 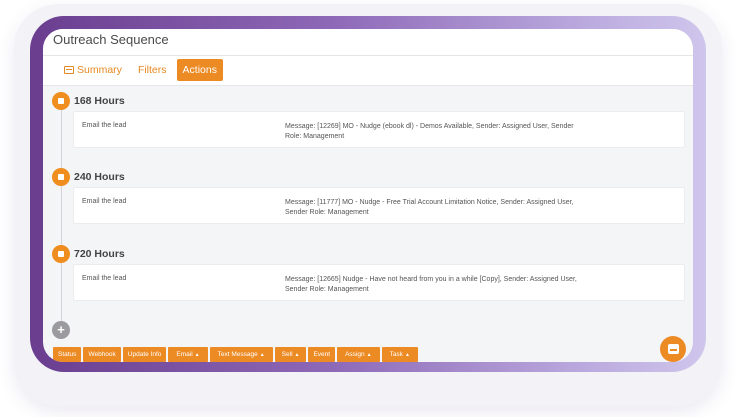 I want to click on tab-summary-label: Summary, so click(x=99, y=70).